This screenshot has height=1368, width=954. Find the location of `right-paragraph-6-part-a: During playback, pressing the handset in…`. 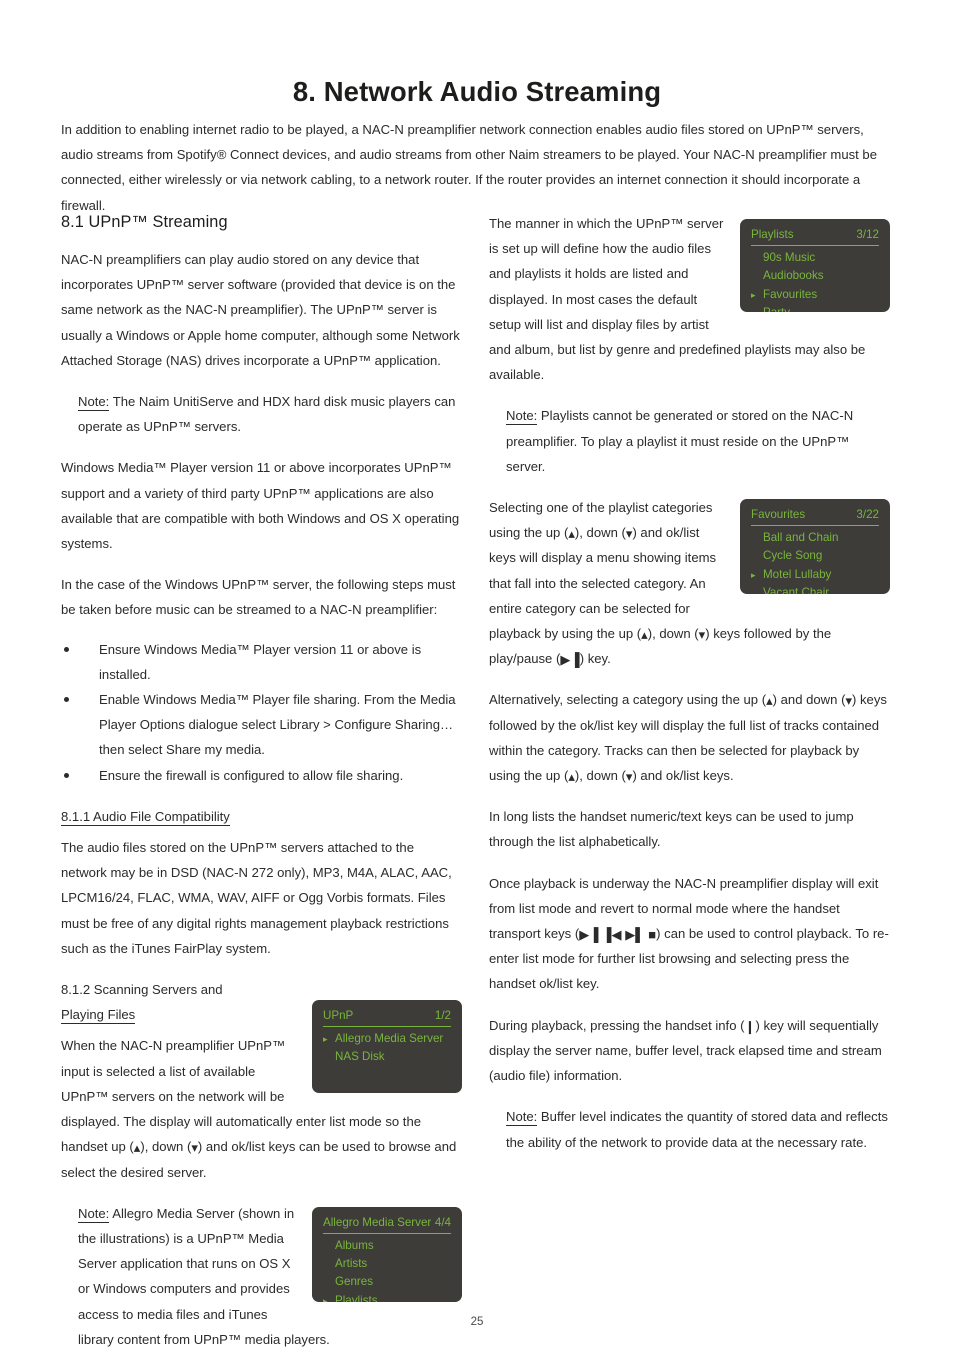

right-paragraph-6-part-a: During playback, pressing the handset in… is located at coordinates (617, 1025).